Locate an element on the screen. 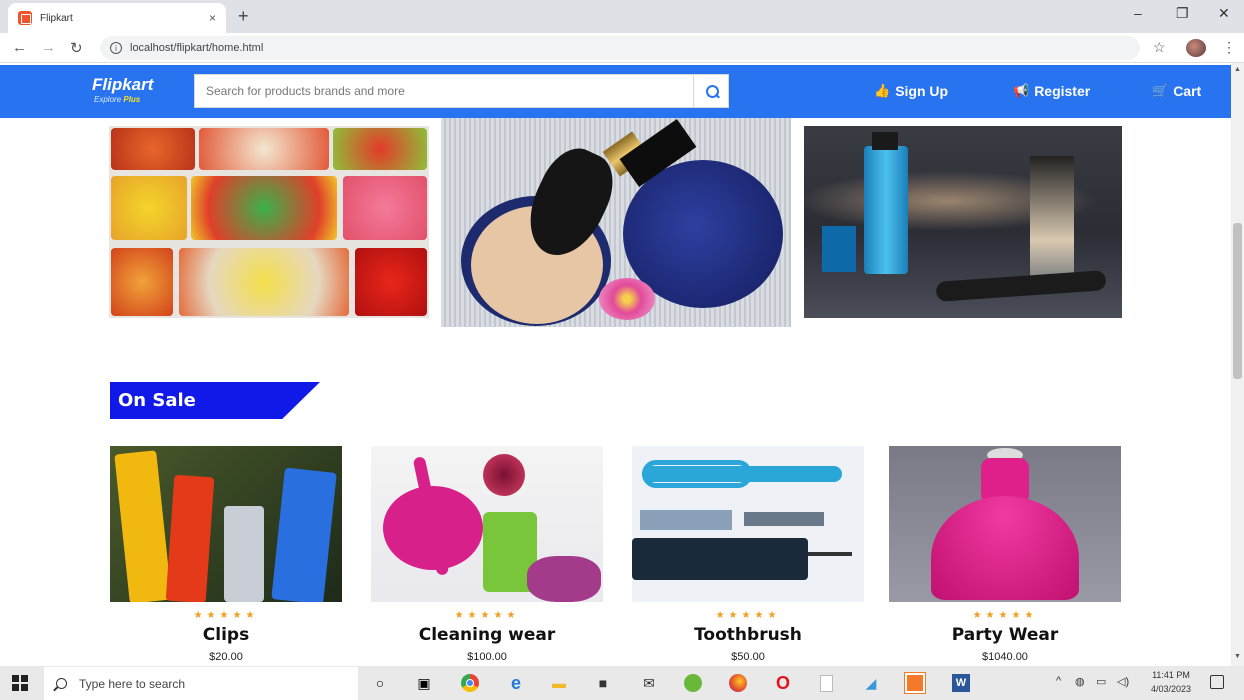  section-title: On Sale is located at coordinates (157, 400).